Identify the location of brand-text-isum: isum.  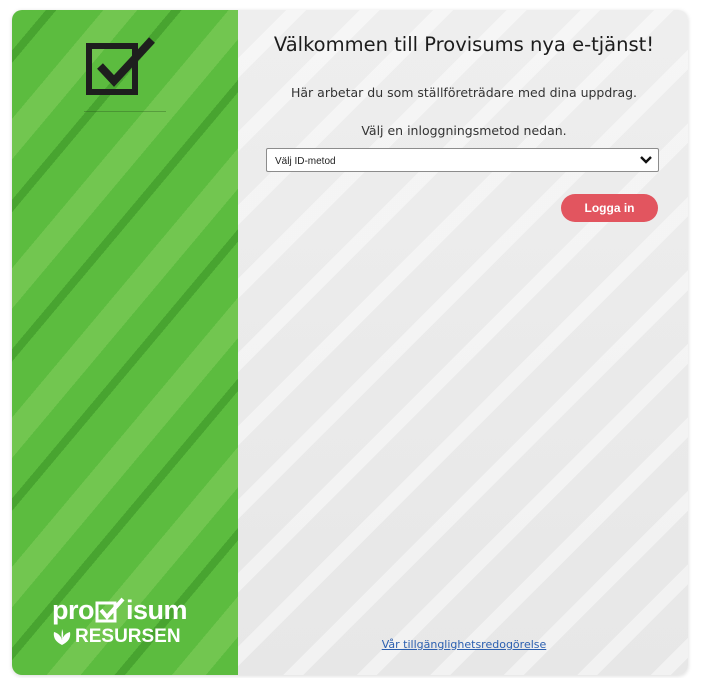
(157, 610).